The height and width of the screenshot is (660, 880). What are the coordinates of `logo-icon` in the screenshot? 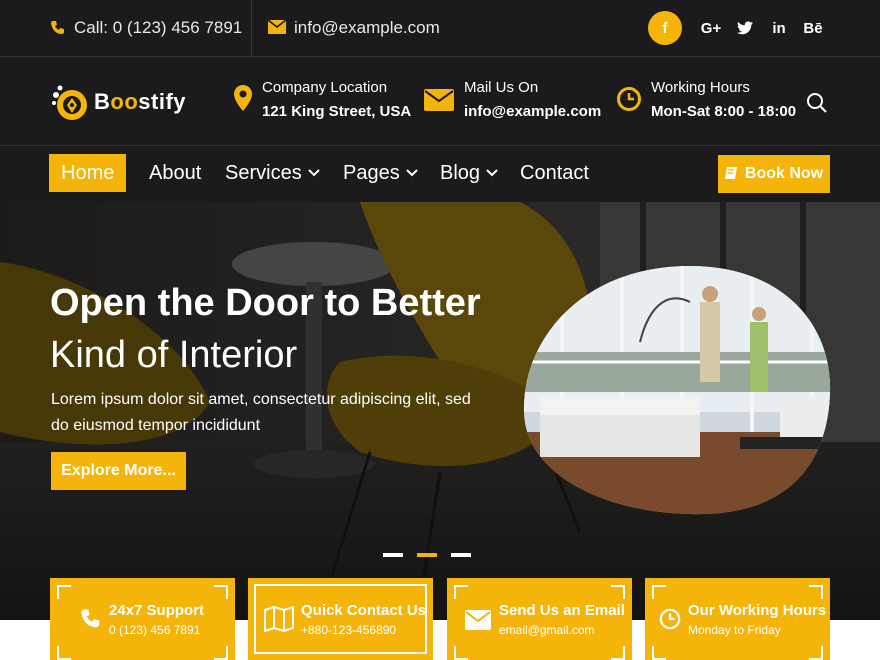 It's located at (69, 102).